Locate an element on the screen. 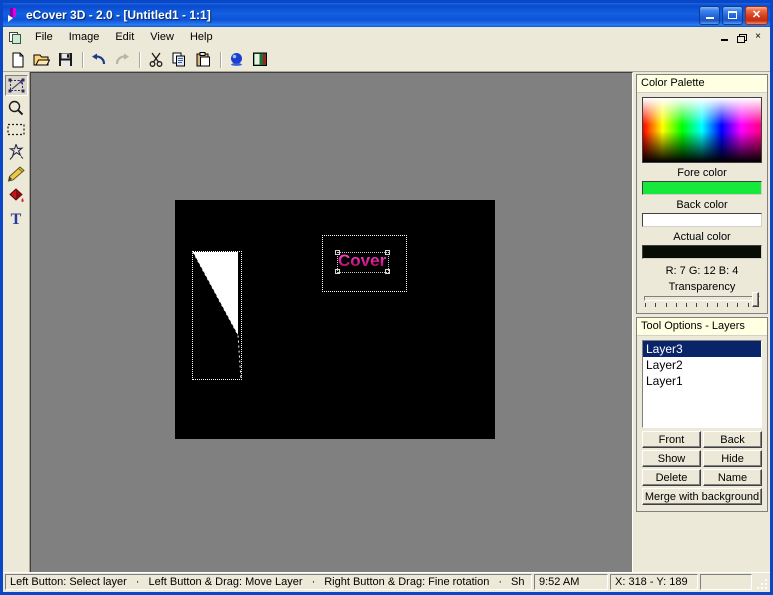 The height and width of the screenshot is (595, 773). minimize-button is located at coordinates (709, 15).